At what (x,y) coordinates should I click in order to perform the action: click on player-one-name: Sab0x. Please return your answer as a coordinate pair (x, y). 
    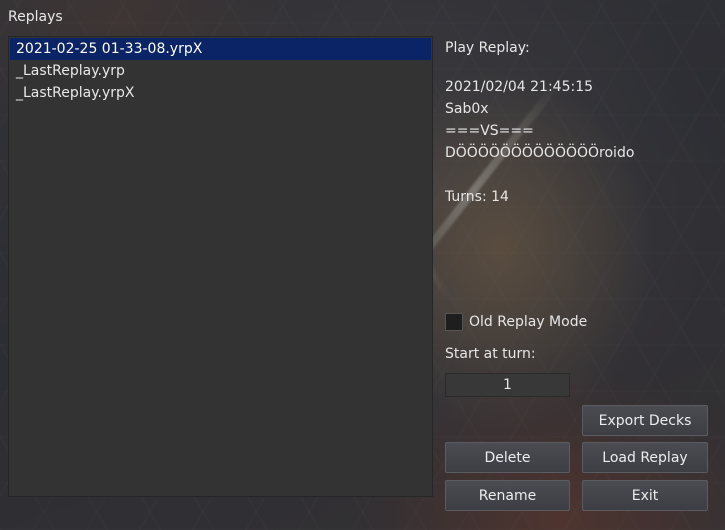
    Looking at the image, I should click on (467, 109).